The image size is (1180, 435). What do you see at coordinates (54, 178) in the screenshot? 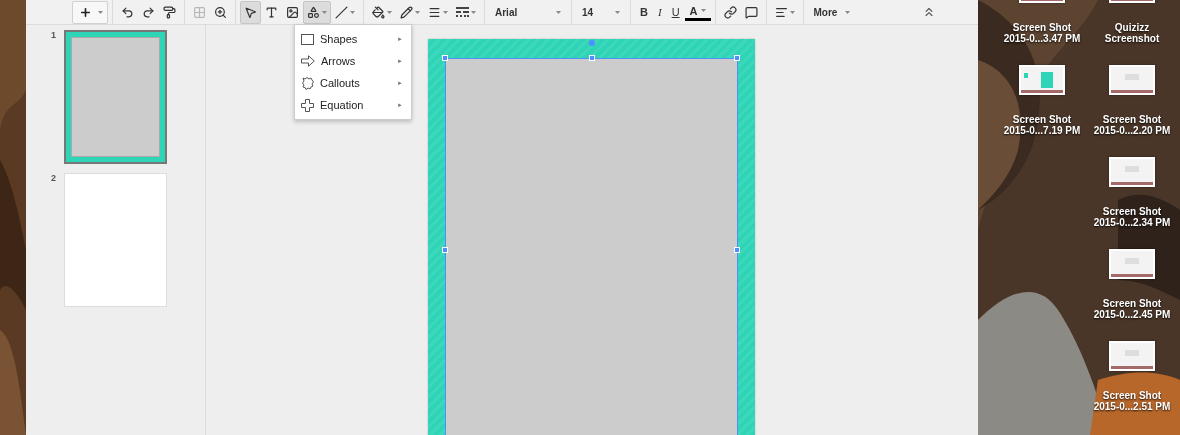
I see `slide-number: 2` at bounding box center [54, 178].